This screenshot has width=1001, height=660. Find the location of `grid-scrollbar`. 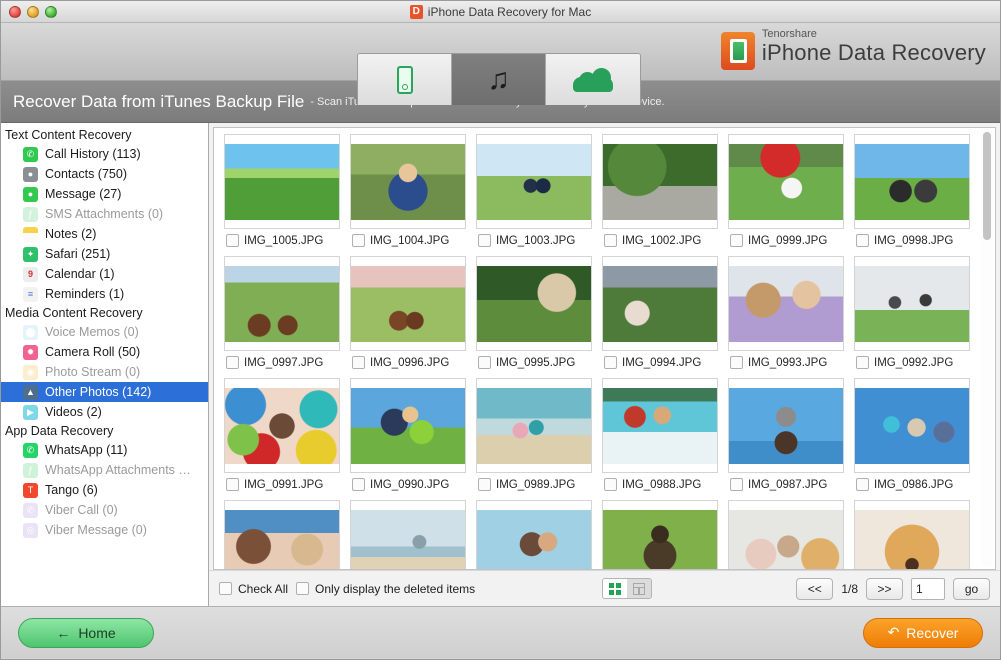

grid-scrollbar is located at coordinates (987, 348).